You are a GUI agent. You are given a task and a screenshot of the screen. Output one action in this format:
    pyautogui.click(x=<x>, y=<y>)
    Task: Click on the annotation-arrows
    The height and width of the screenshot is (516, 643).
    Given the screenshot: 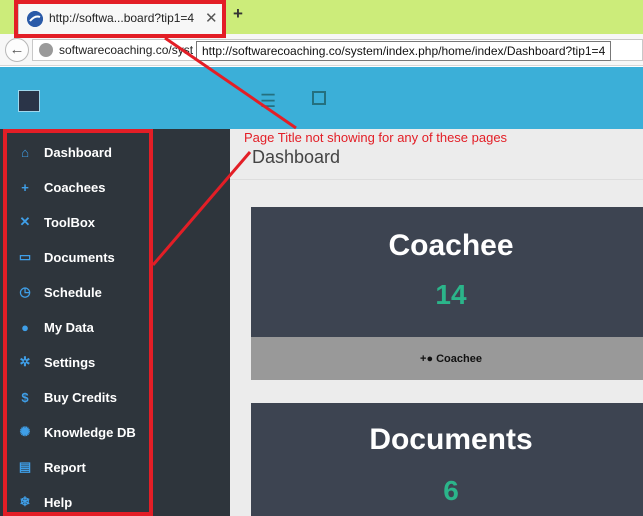 What is the action you would take?
    pyautogui.click(x=224, y=151)
    